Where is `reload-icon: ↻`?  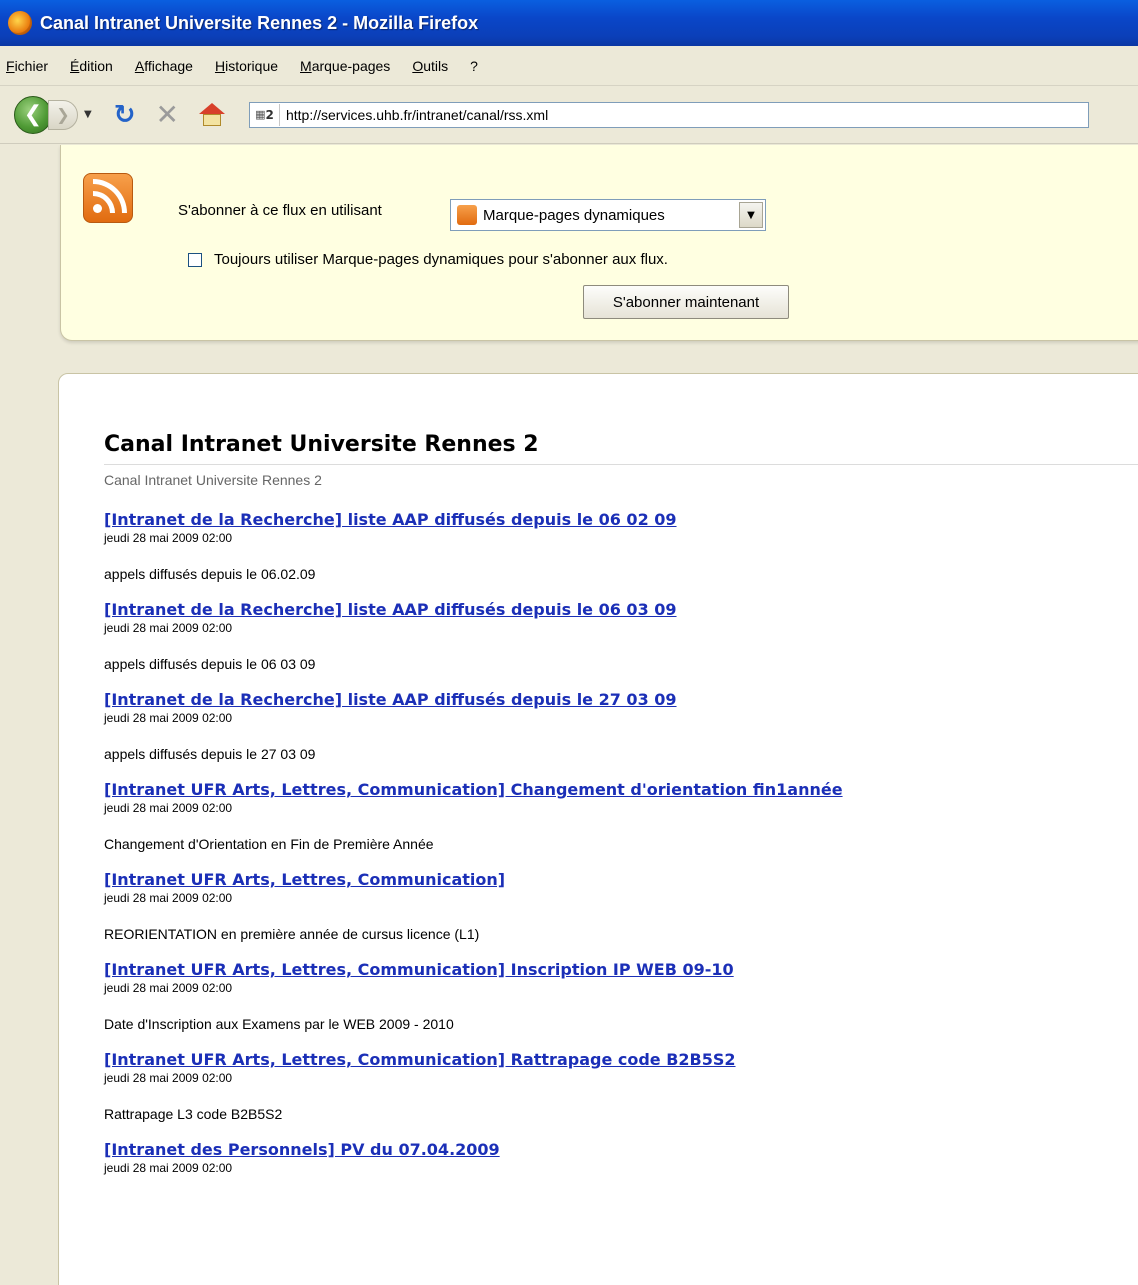 reload-icon: ↻ is located at coordinates (125, 115).